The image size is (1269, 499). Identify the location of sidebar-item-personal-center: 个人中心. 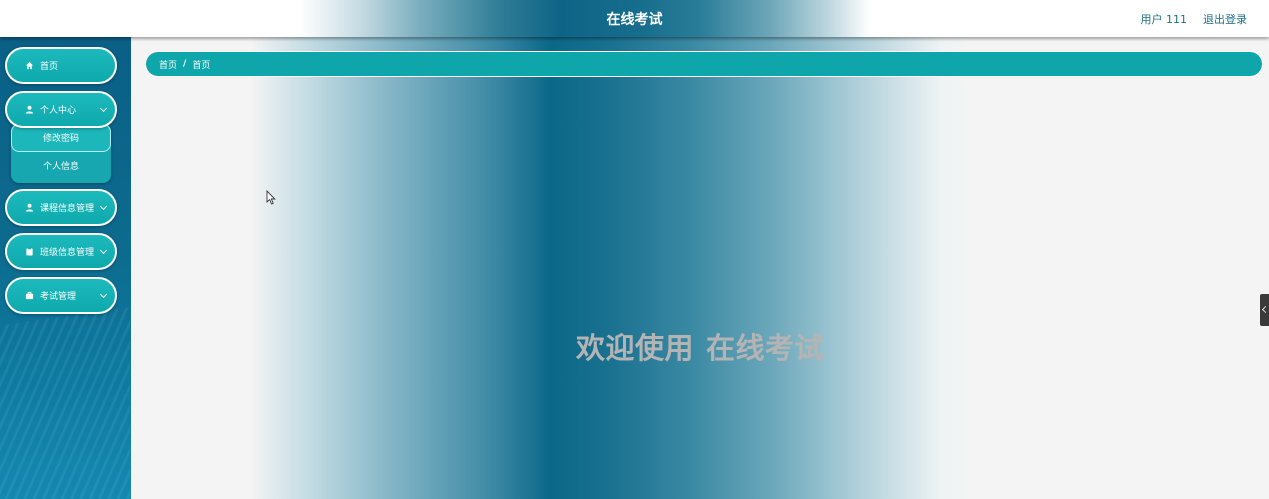
(61, 109).